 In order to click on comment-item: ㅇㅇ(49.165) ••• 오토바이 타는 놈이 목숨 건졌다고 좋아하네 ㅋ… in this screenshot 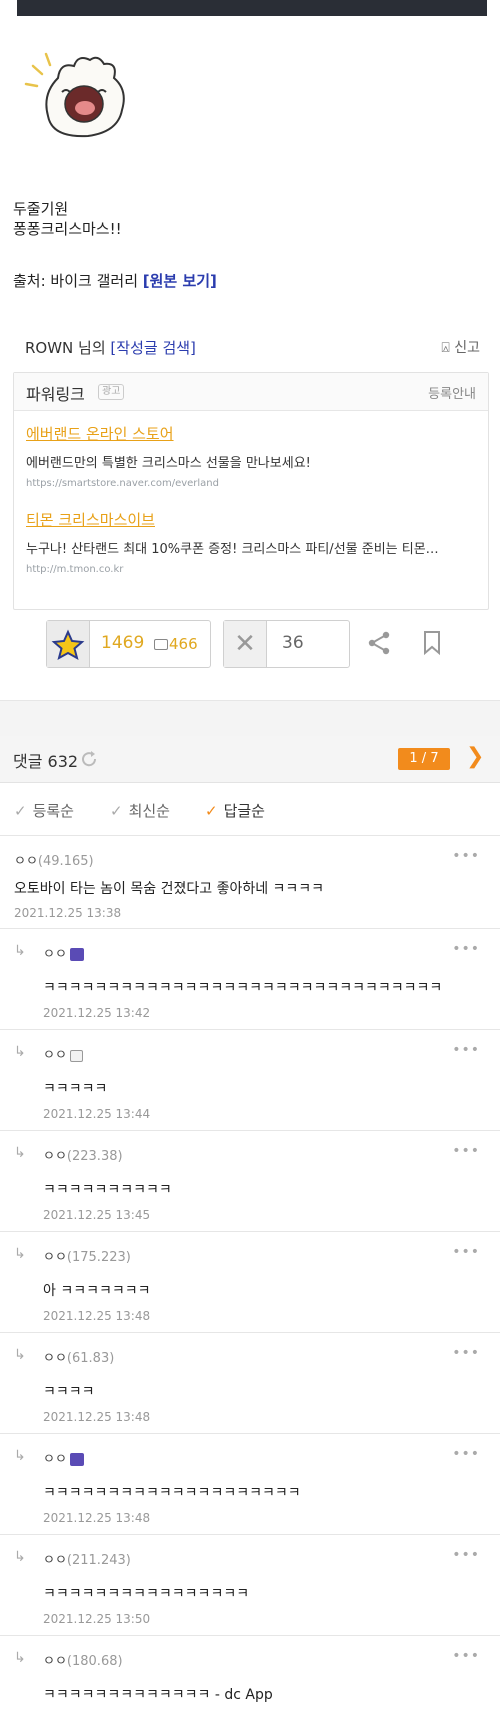, I will do `click(250, 882)`.